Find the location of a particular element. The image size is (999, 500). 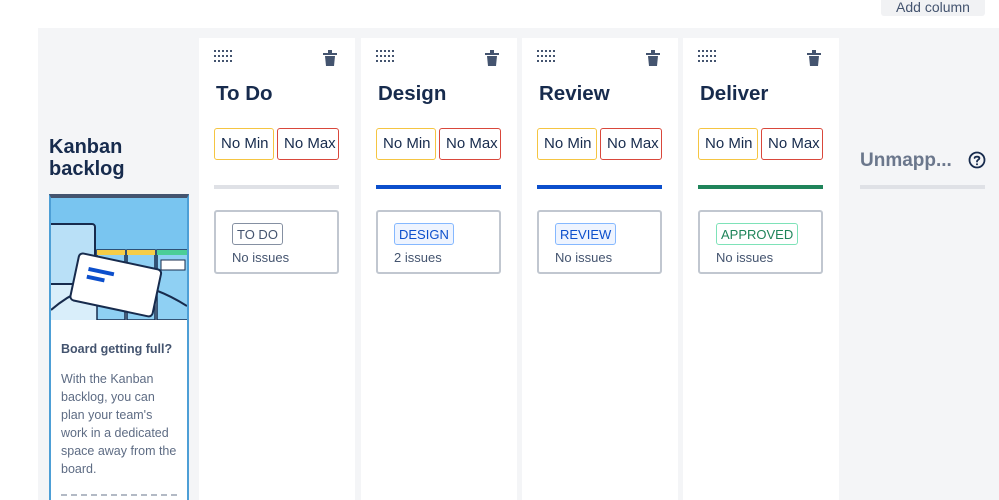

column-deliver: Deliver No Min No Max APPROVED No issues is located at coordinates (761, 269).